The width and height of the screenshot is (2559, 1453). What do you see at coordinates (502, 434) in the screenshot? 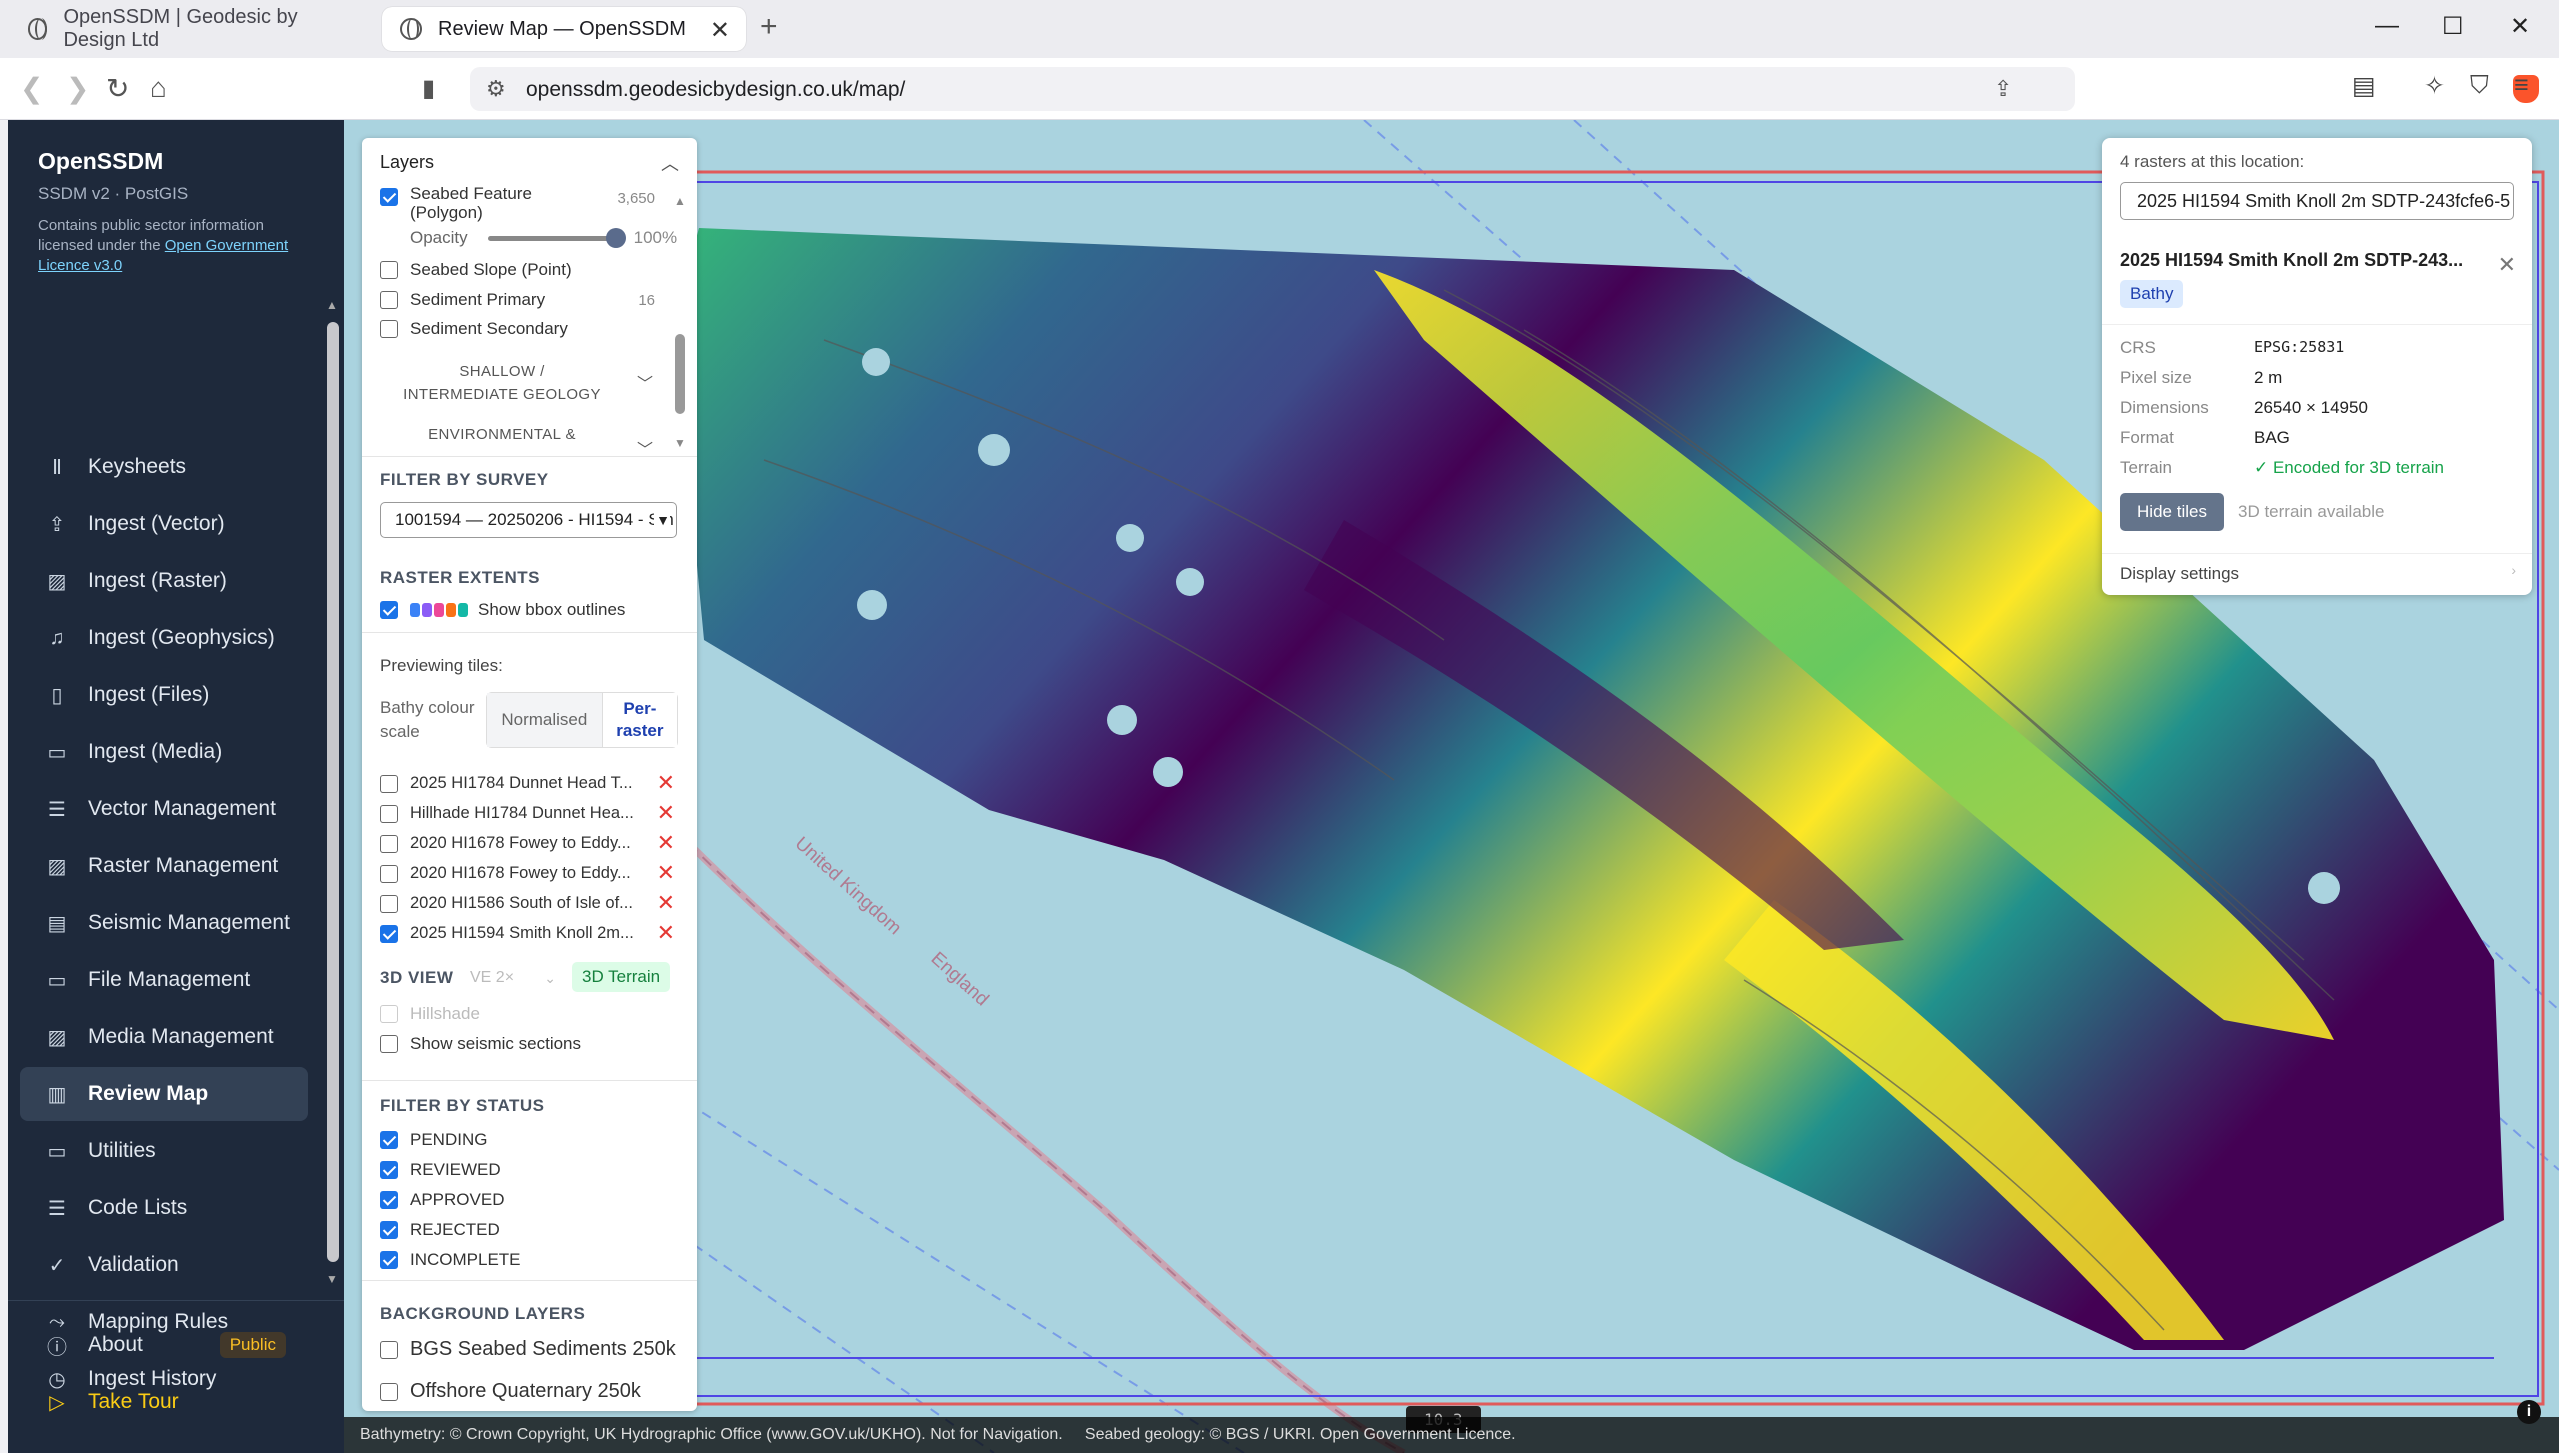
I see `group-environmental: ENVIRONMENTAL &` at bounding box center [502, 434].